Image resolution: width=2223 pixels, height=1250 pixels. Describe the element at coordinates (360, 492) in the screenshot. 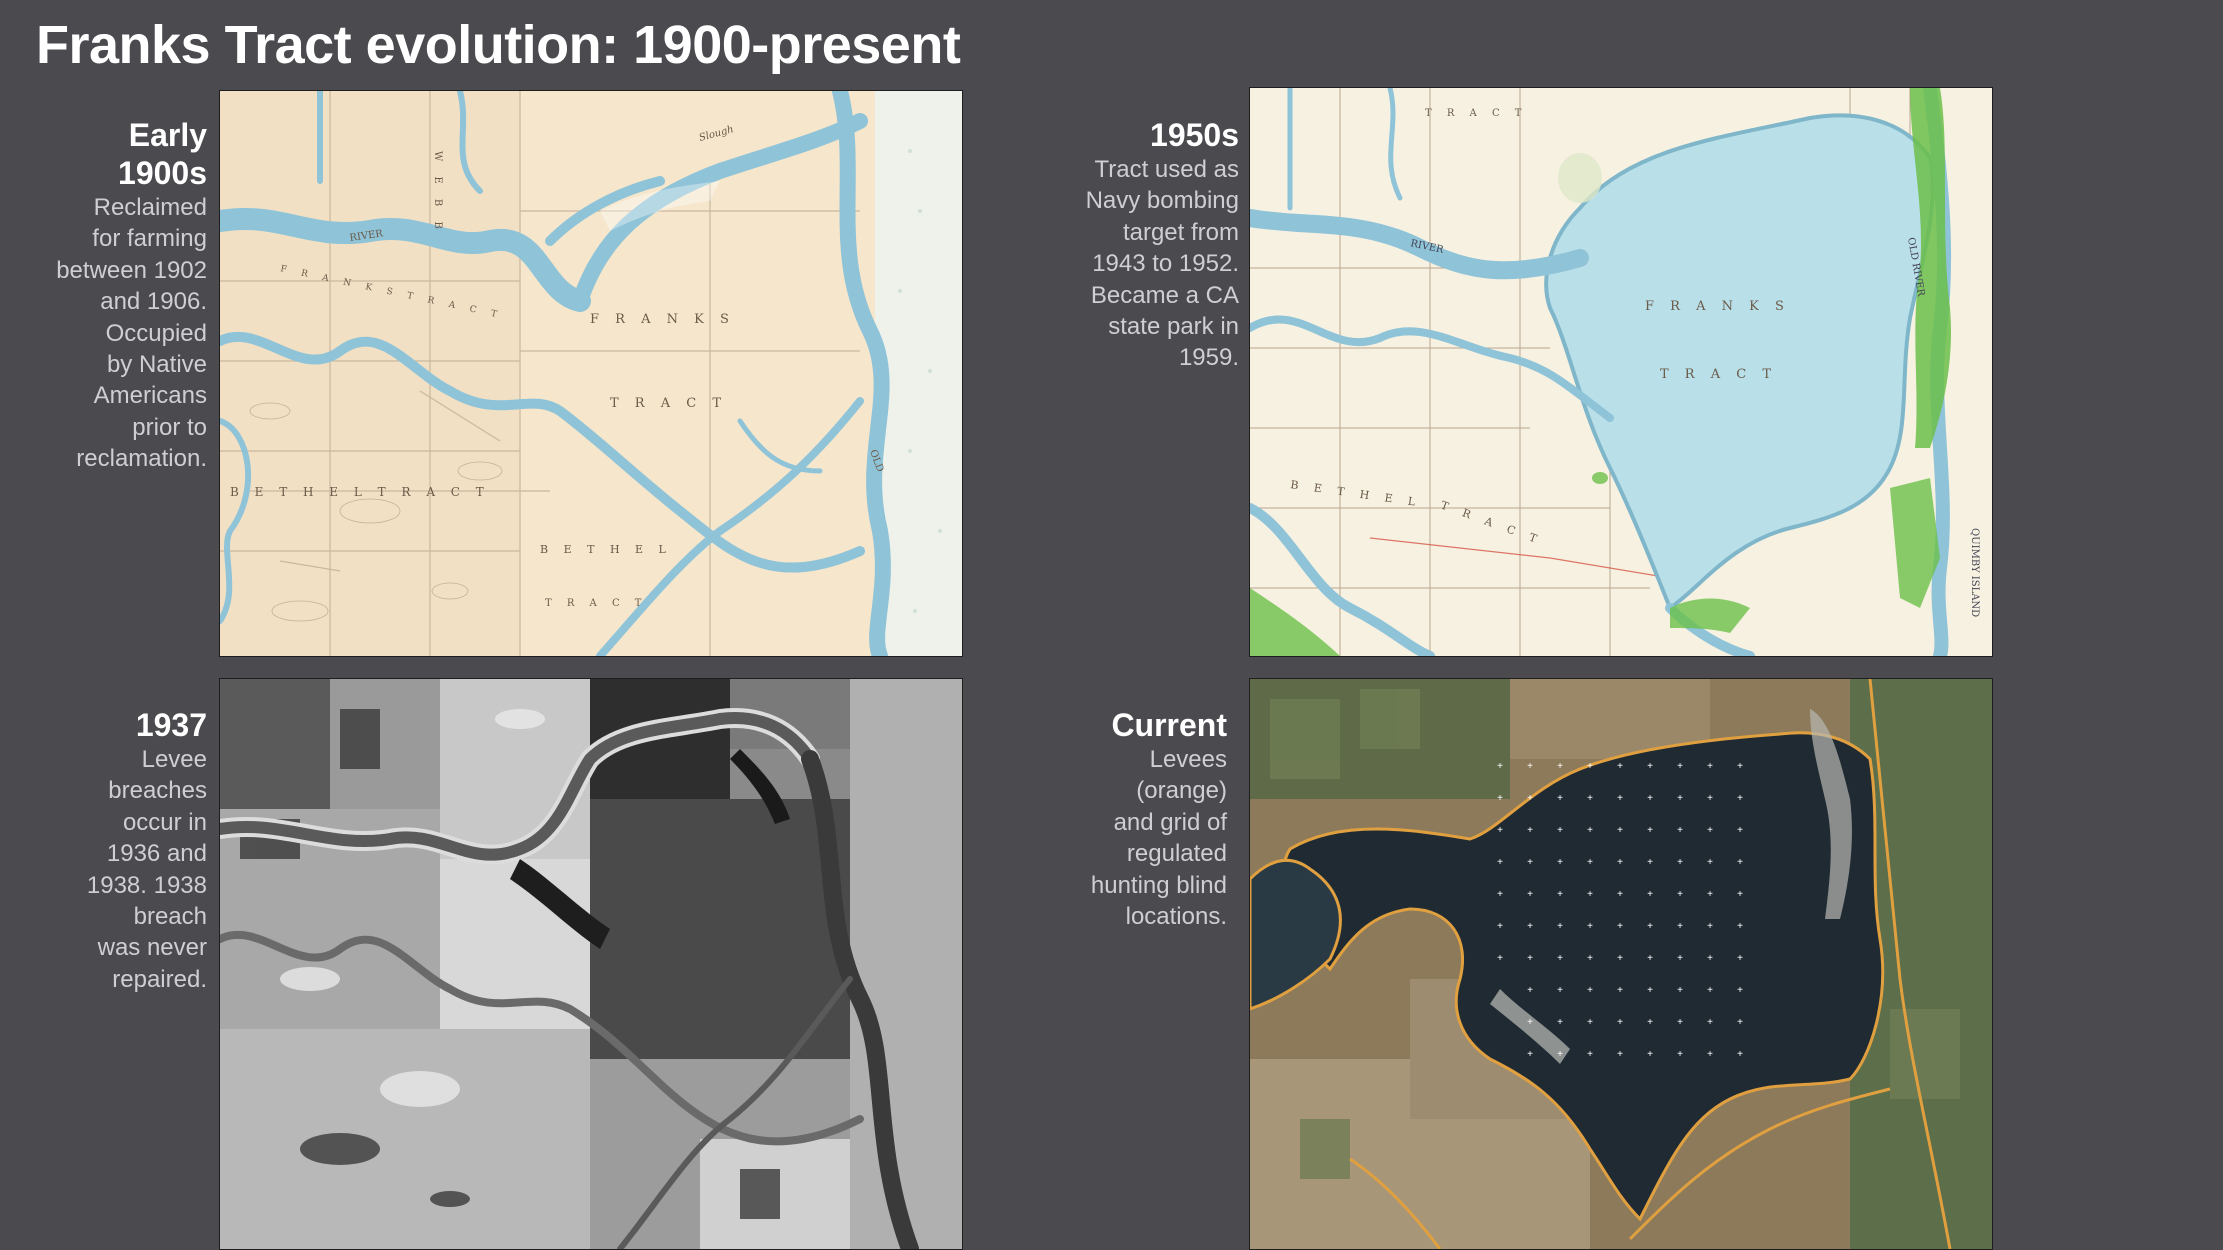

I see `map-label-bethel-tract: B E T H E L T R A C T` at that location.